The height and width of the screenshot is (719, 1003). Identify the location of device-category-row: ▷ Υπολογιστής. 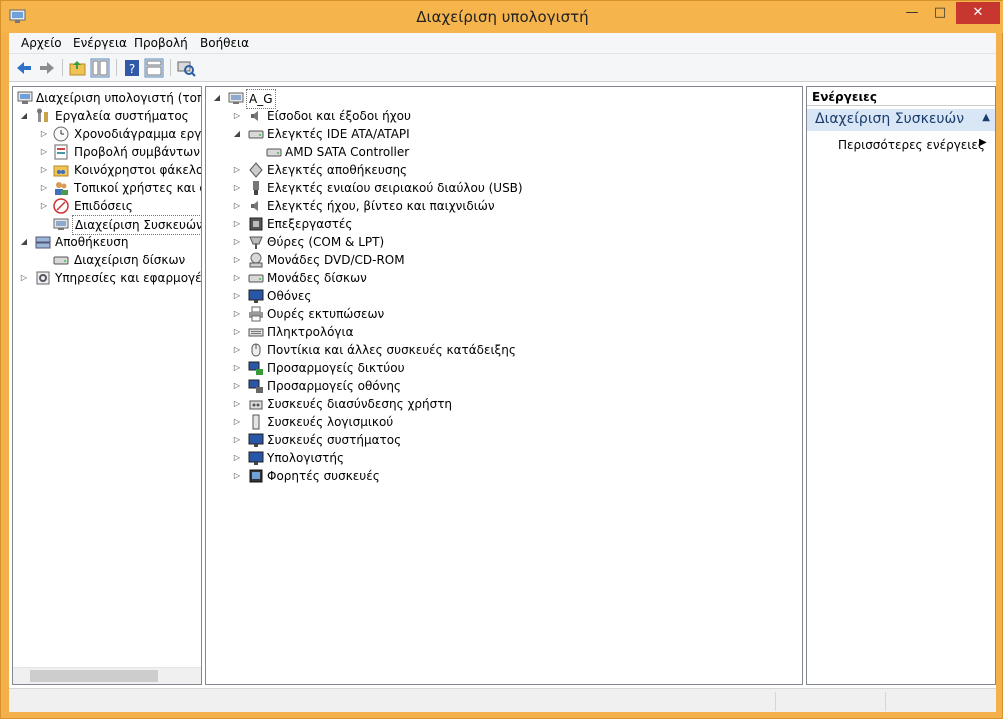
(503, 458).